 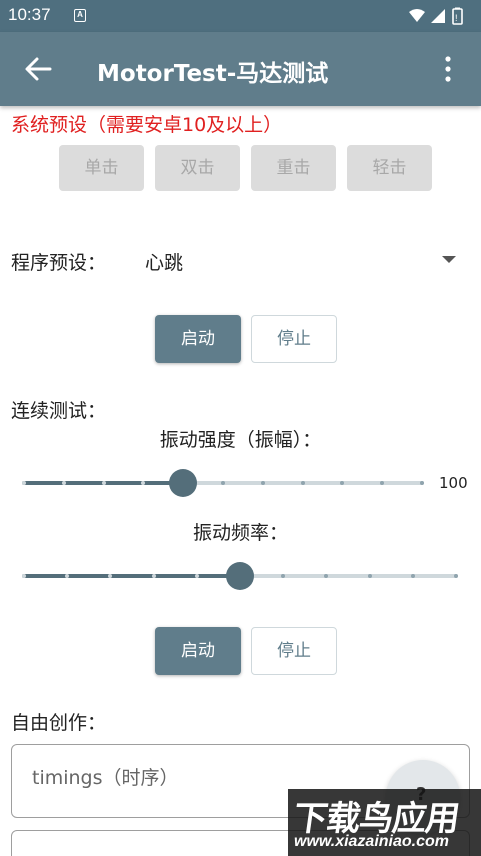 What do you see at coordinates (453, 483) in the screenshot?
I see `amplitude-value: 100` at bounding box center [453, 483].